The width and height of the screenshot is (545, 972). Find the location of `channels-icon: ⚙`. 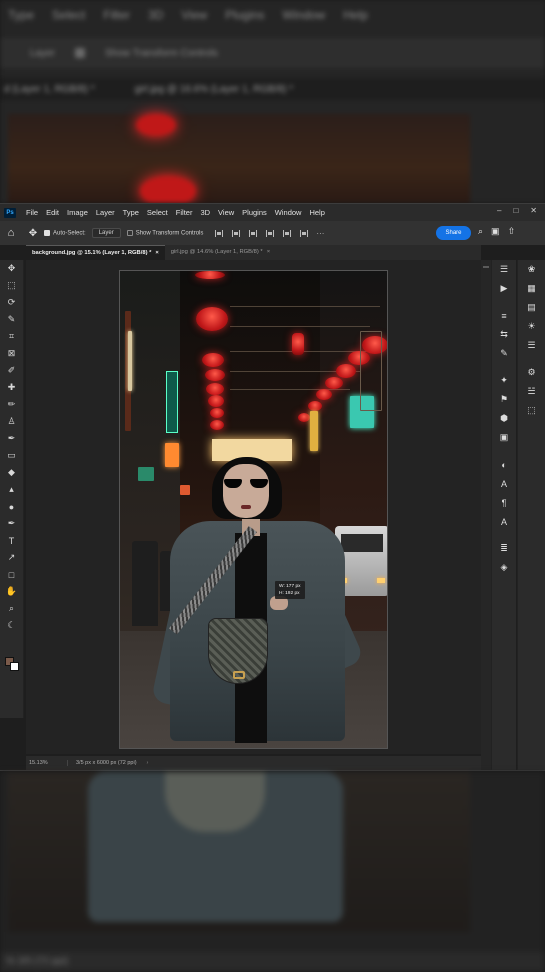

channels-icon: ⚙ is located at coordinates (531, 372).